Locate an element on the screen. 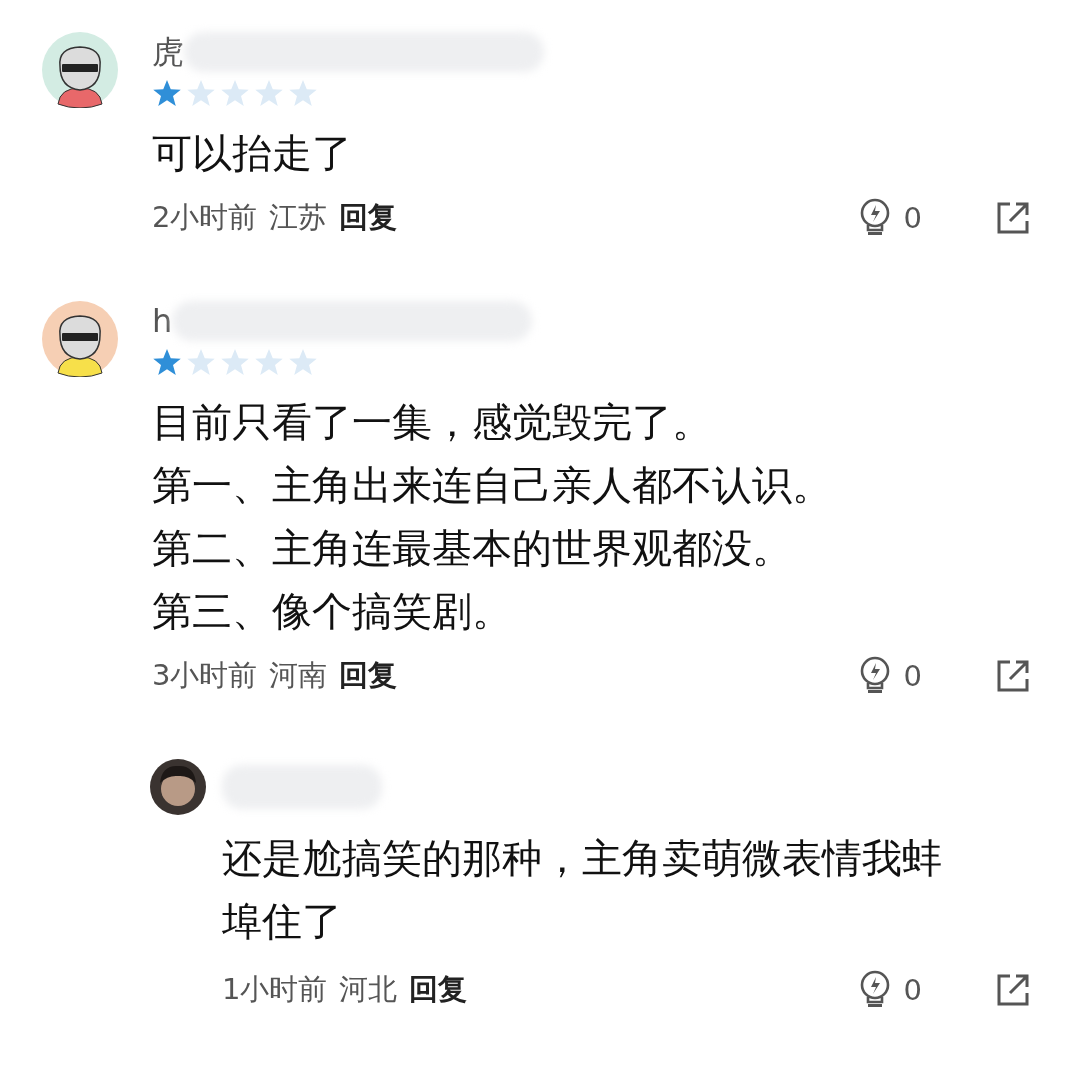 This screenshot has height=1066, width=1080. user-name: h is located at coordinates (162, 321).